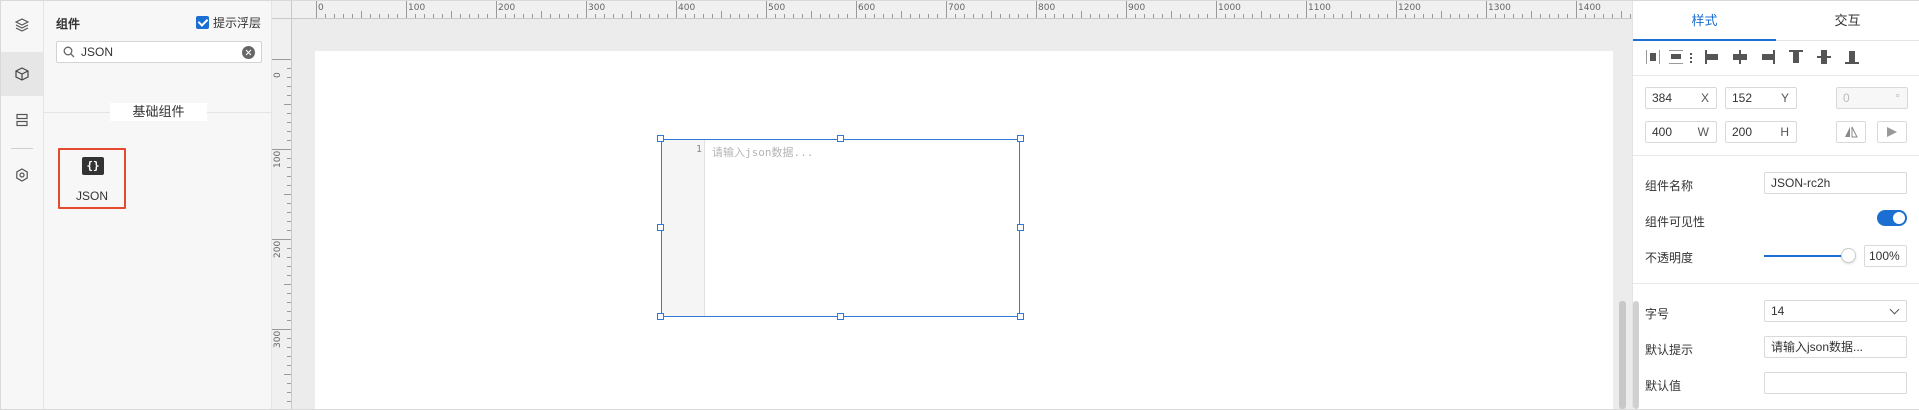 The width and height of the screenshot is (1919, 410). I want to click on component-name-input: JSON-rc2h, so click(1835, 183).